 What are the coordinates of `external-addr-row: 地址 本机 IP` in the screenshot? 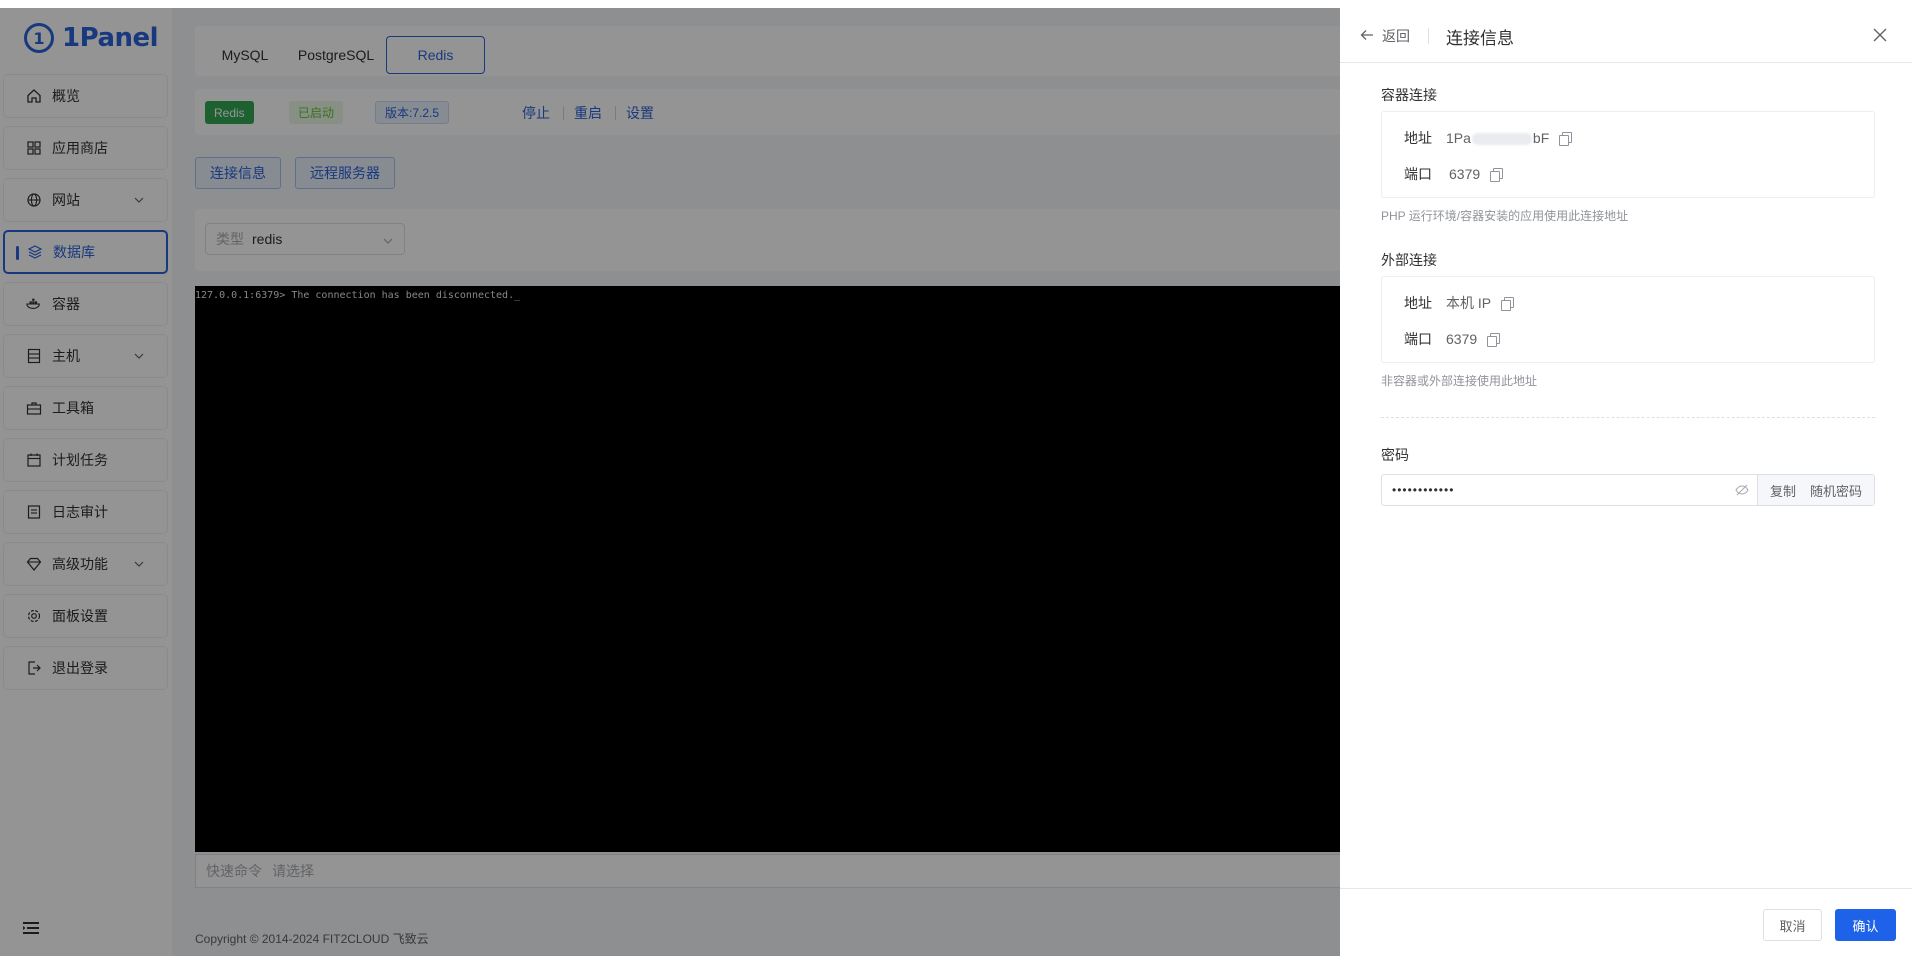 It's located at (1459, 303).